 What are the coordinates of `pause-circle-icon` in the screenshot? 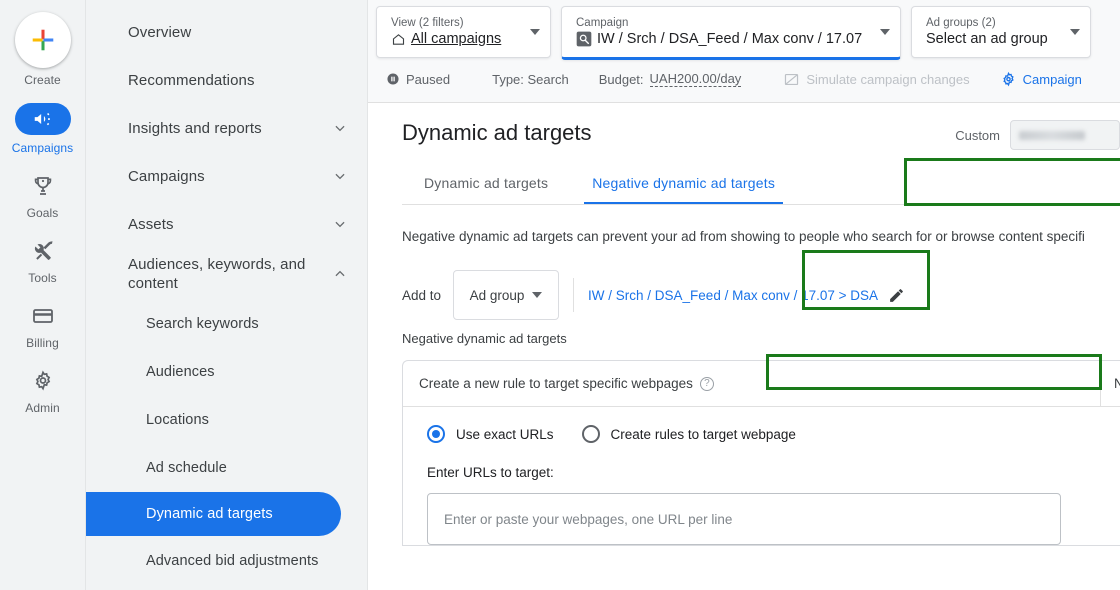 It's located at (393, 79).